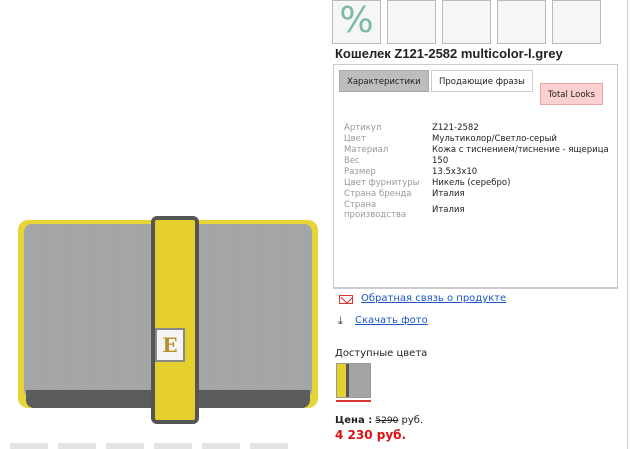  I want to click on spec-key: Цвет фурнитуры, so click(382, 183).